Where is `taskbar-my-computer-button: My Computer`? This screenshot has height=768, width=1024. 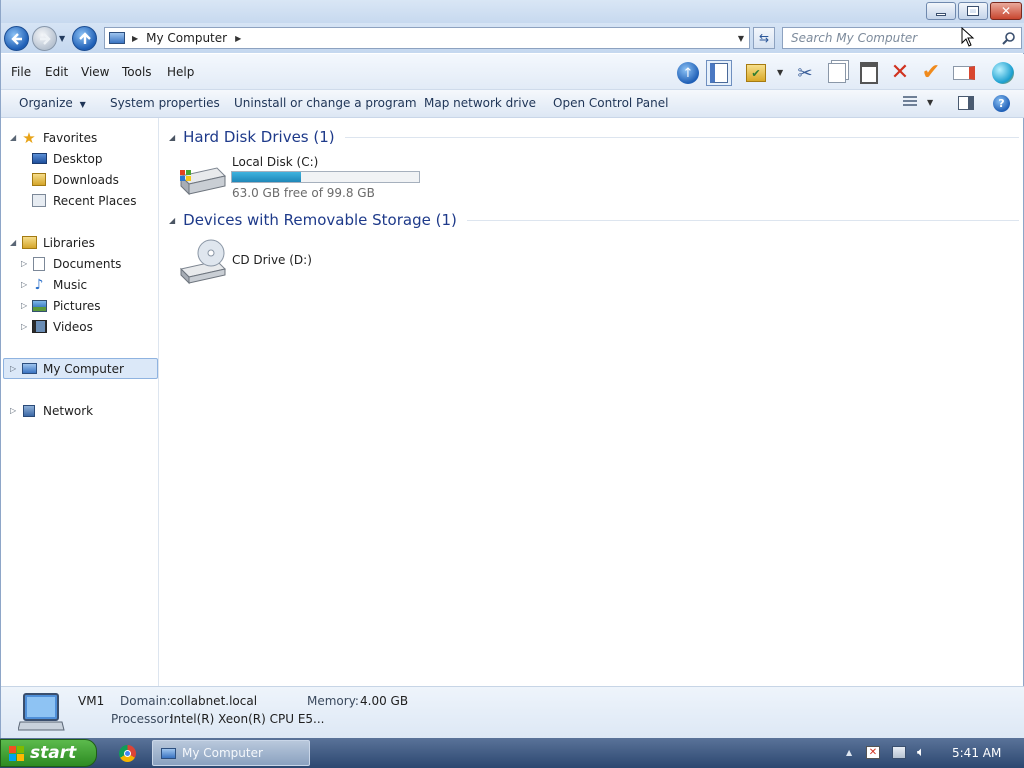 taskbar-my-computer-button: My Computer is located at coordinates (231, 753).